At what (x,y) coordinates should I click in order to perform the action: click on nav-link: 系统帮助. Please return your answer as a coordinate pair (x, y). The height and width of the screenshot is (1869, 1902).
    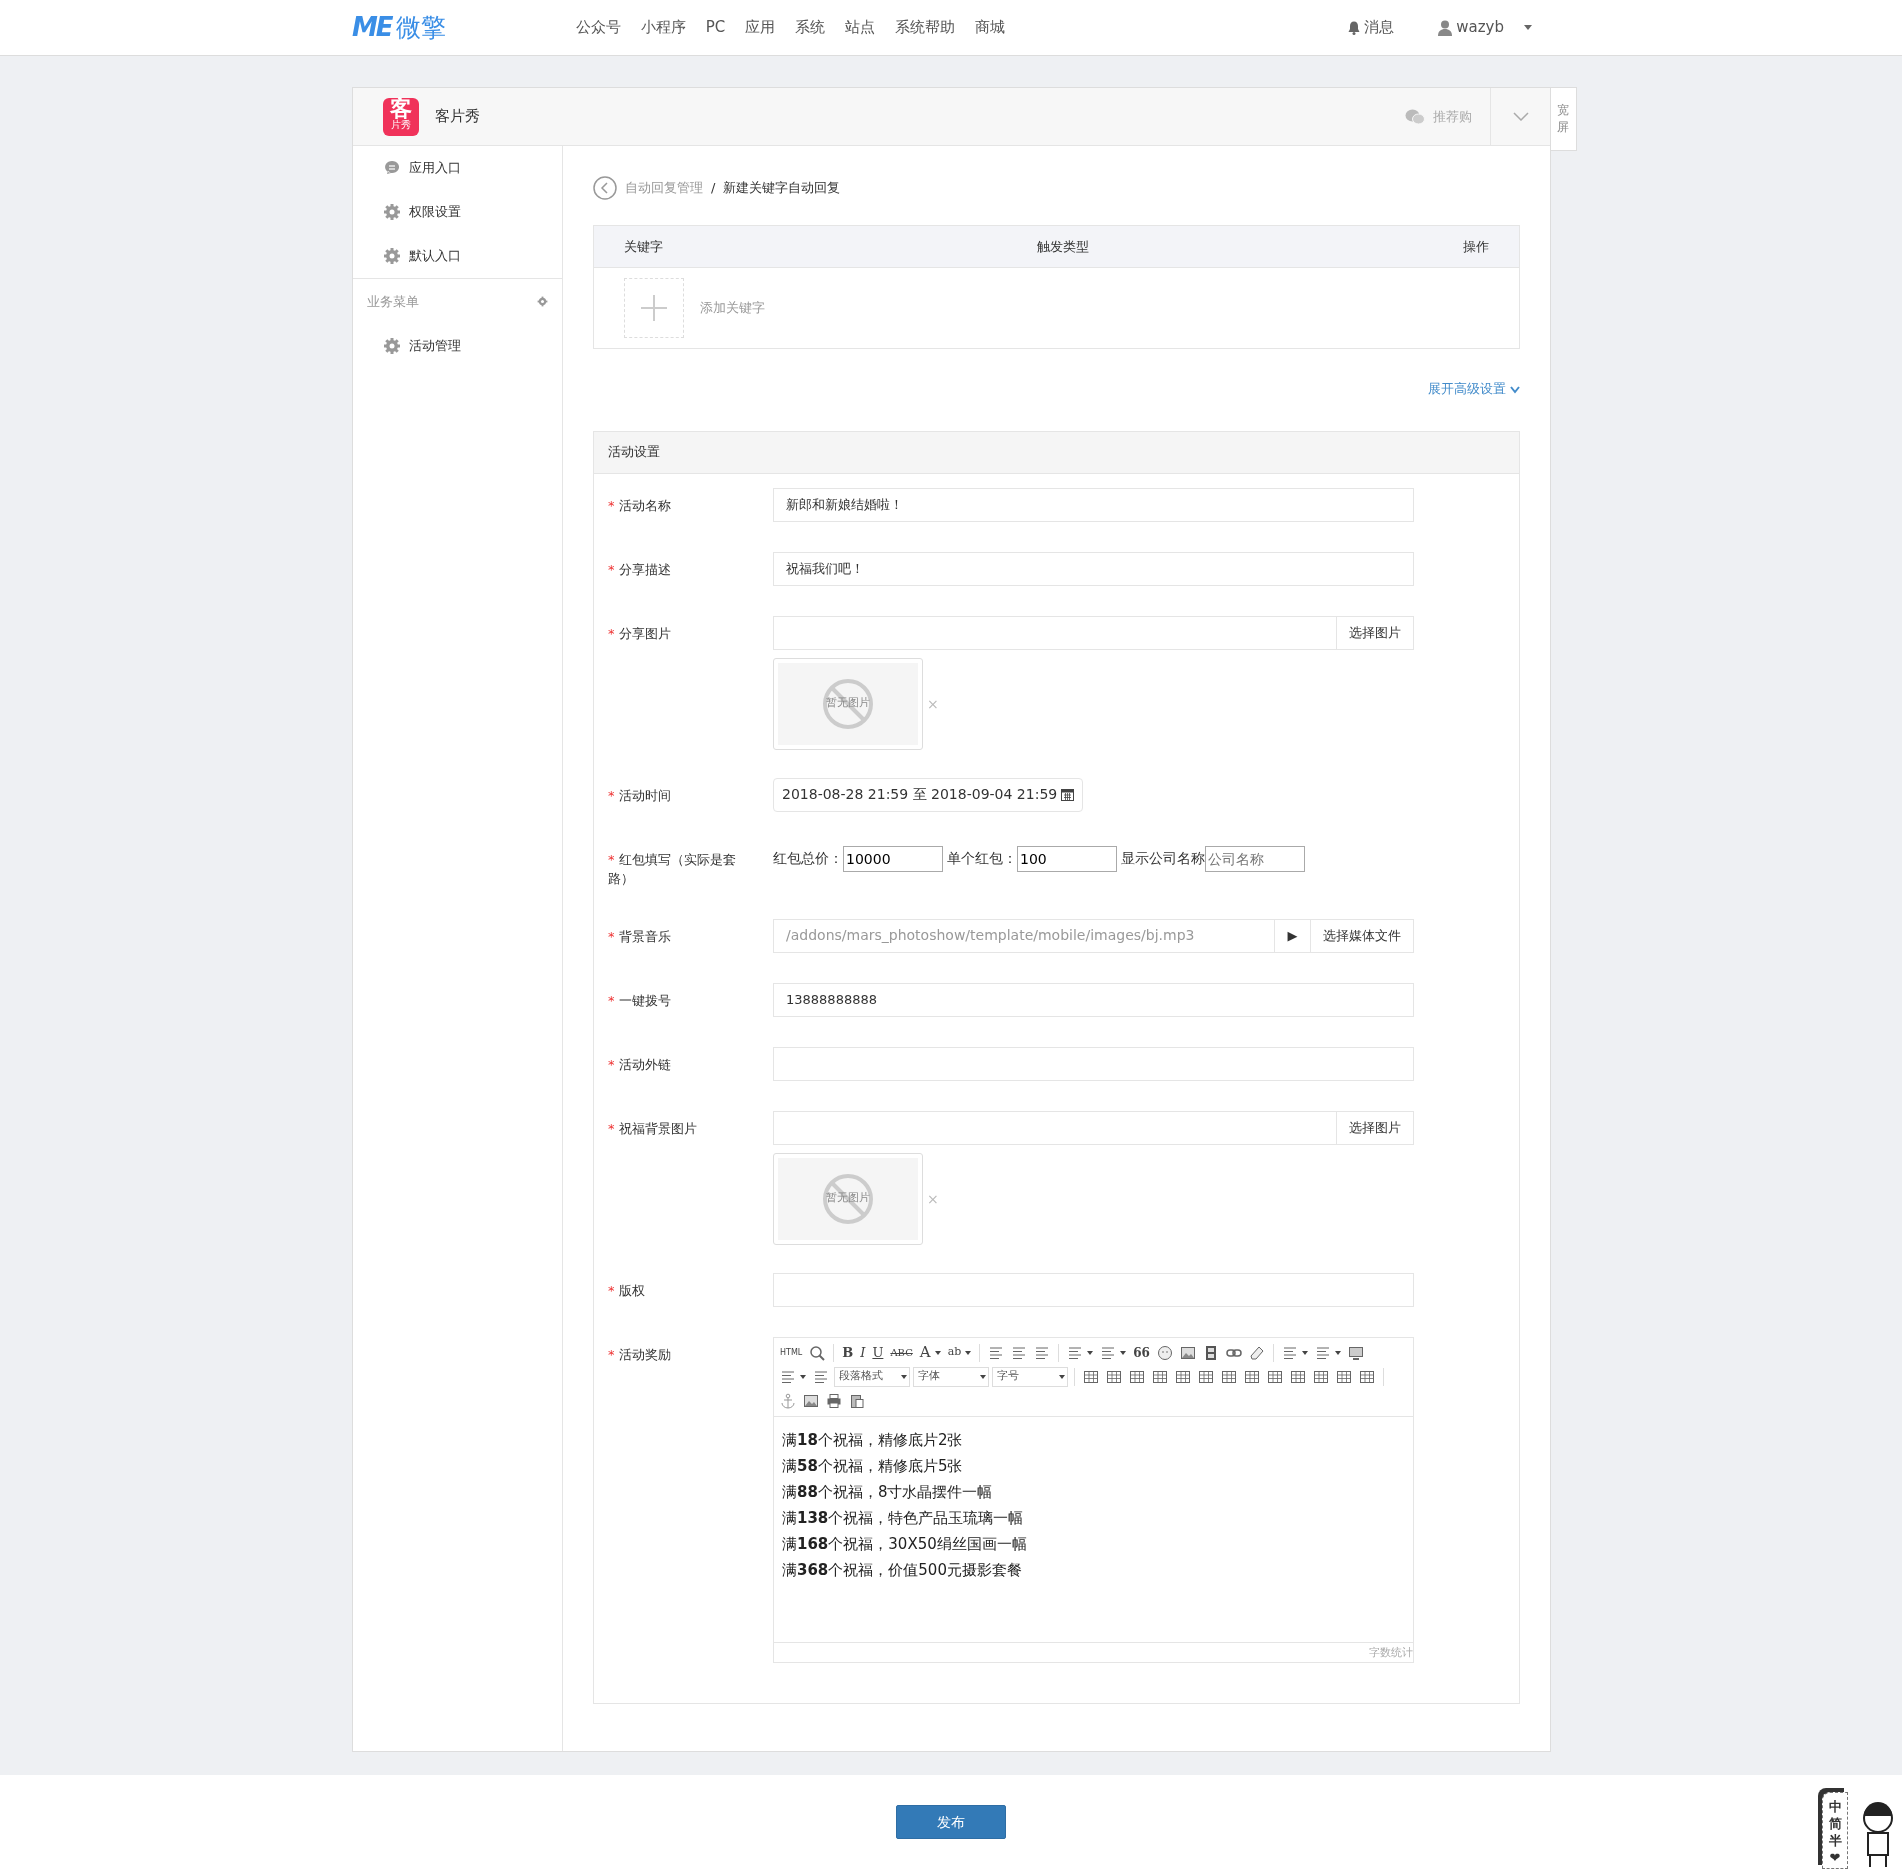
    Looking at the image, I should click on (925, 27).